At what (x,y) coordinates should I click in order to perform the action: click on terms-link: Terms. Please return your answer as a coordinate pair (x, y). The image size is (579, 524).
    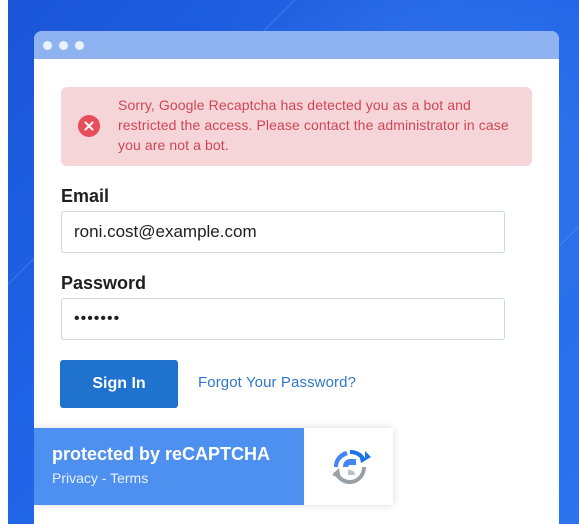
    Looking at the image, I should click on (129, 478).